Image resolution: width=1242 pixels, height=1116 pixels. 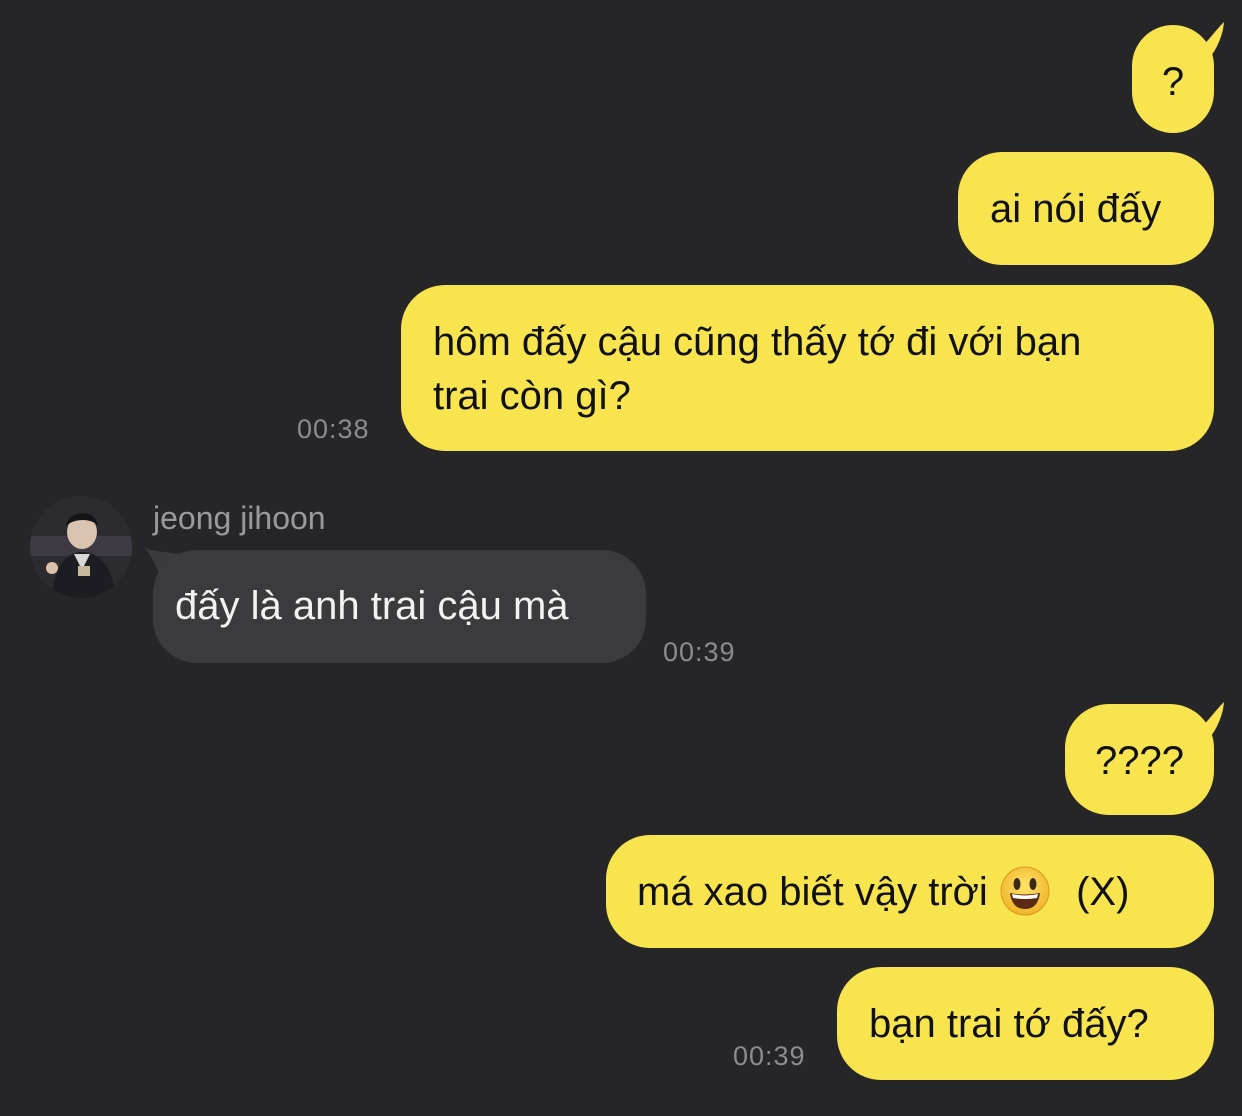 What do you see at coordinates (1025, 891) in the screenshot?
I see `smiley-emoji-icon` at bounding box center [1025, 891].